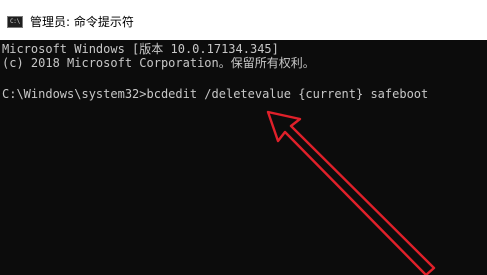  Describe the element at coordinates (243, 20) in the screenshot. I see `title-bar: C:\ 管理员: 命令提示符` at that location.